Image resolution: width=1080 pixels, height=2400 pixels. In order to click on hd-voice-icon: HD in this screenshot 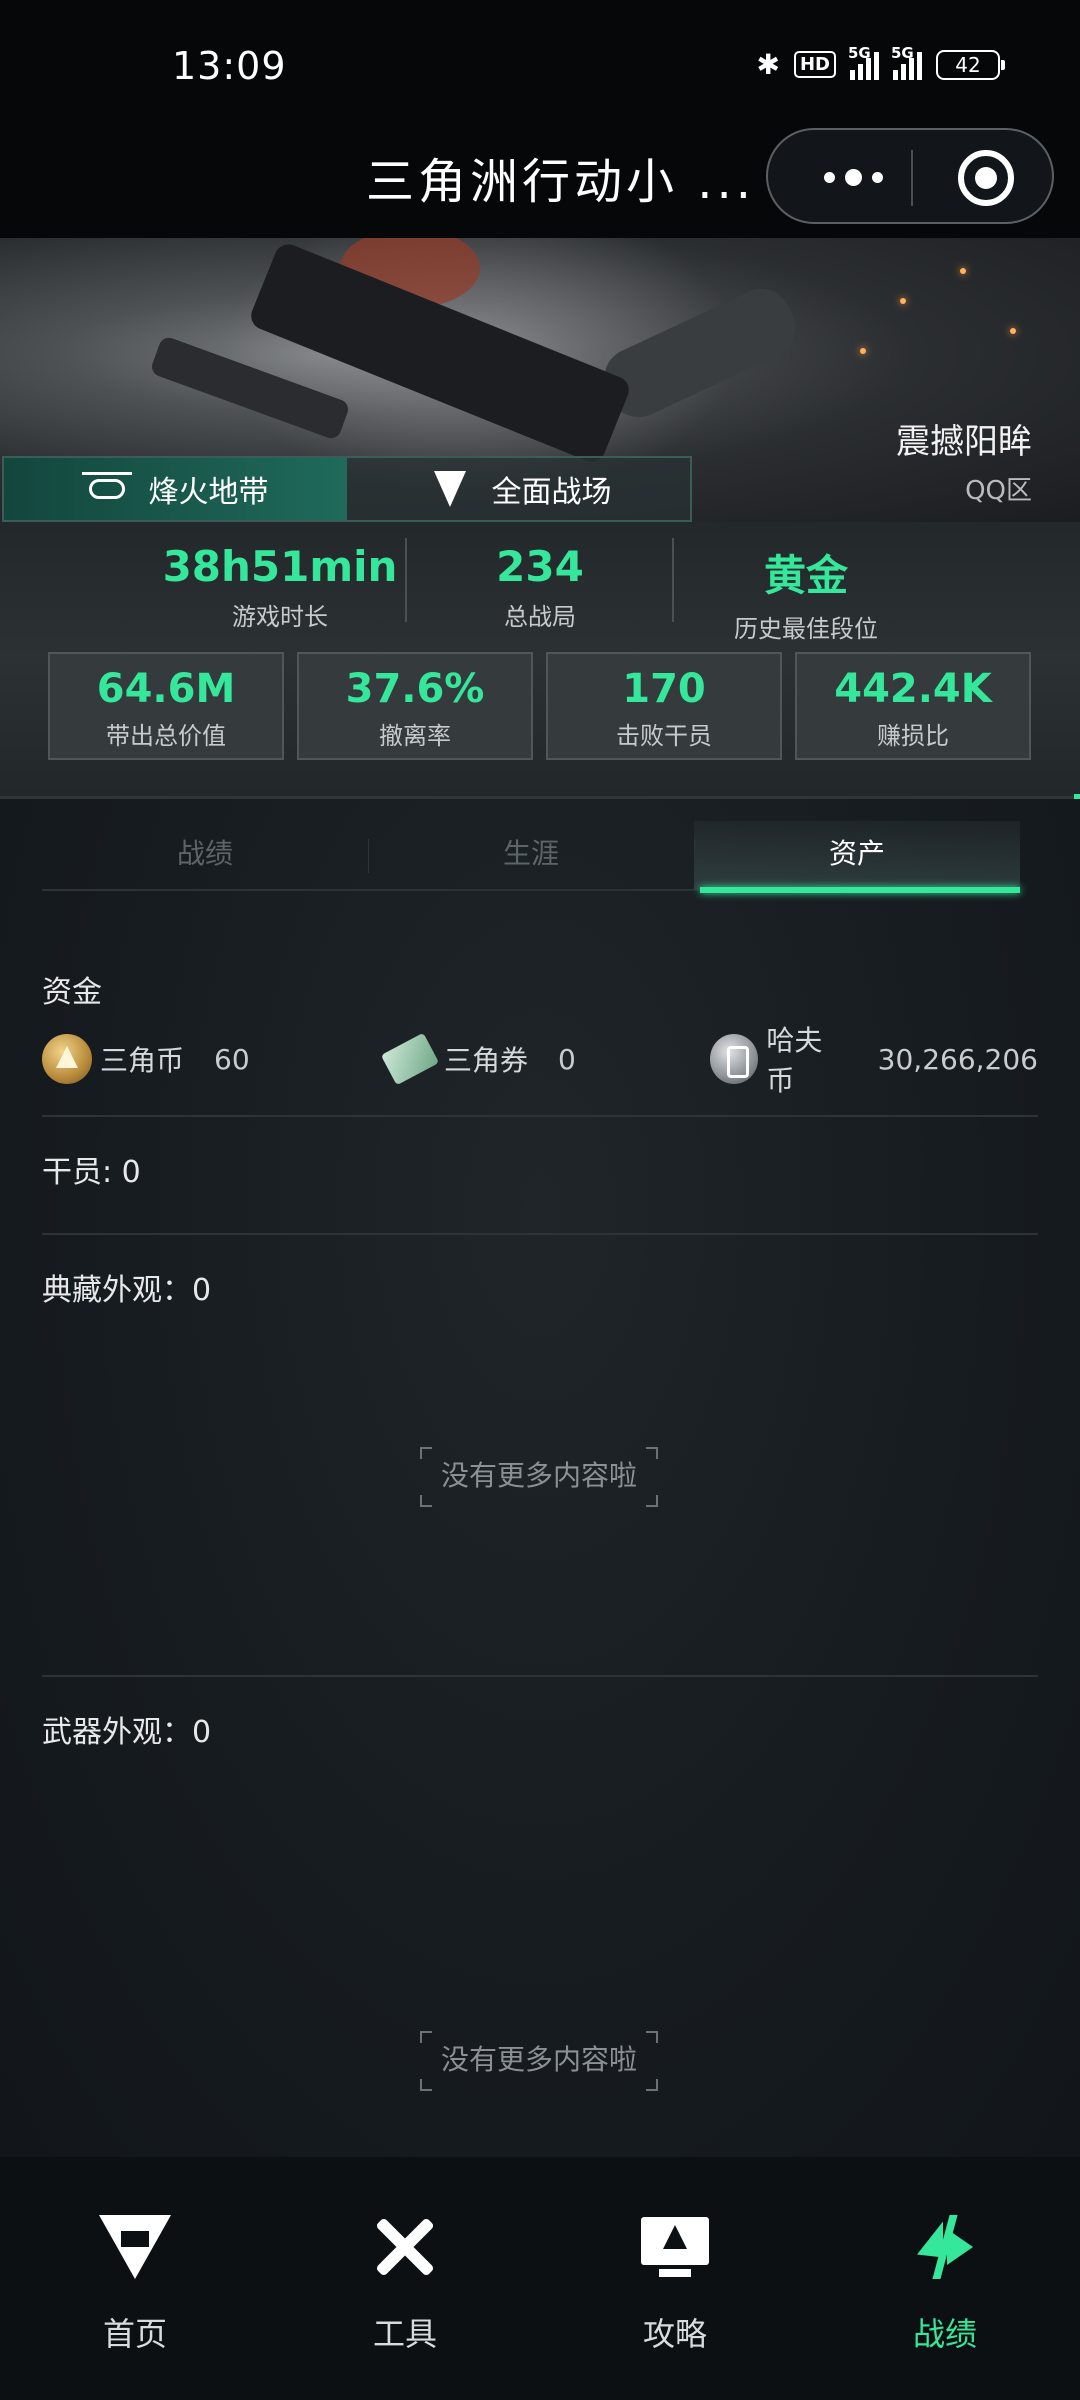, I will do `click(814, 64)`.